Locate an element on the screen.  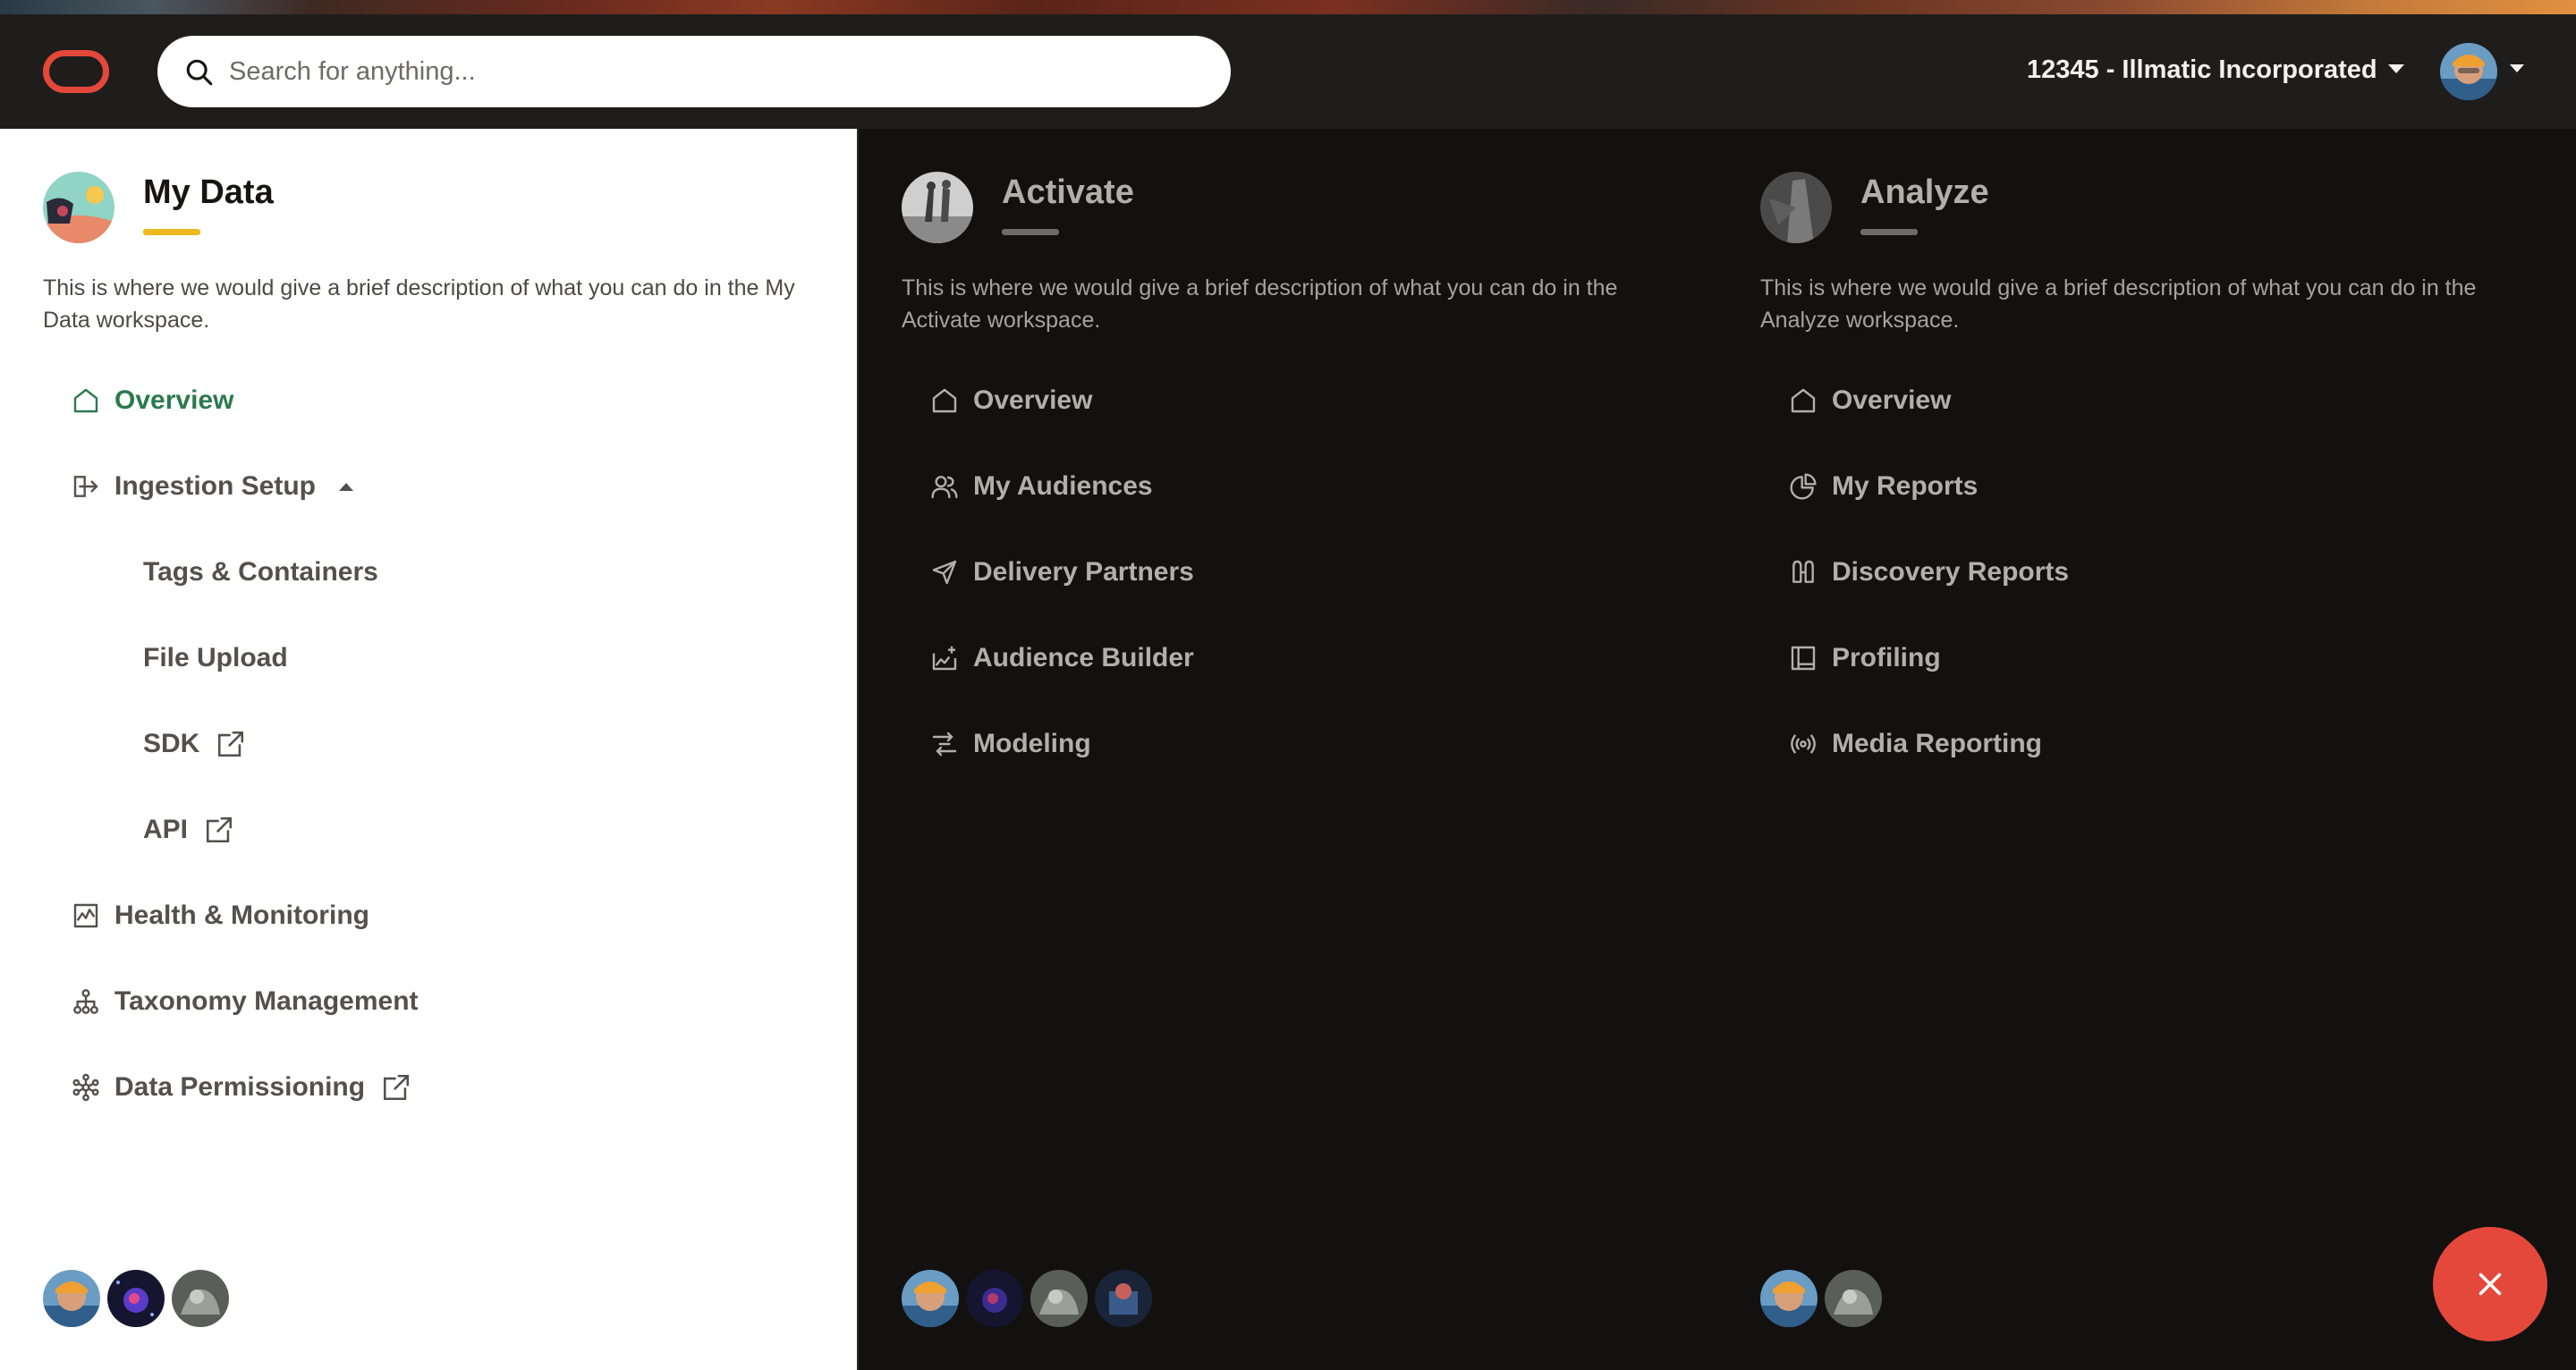
modeling-icon is located at coordinates (944, 744).